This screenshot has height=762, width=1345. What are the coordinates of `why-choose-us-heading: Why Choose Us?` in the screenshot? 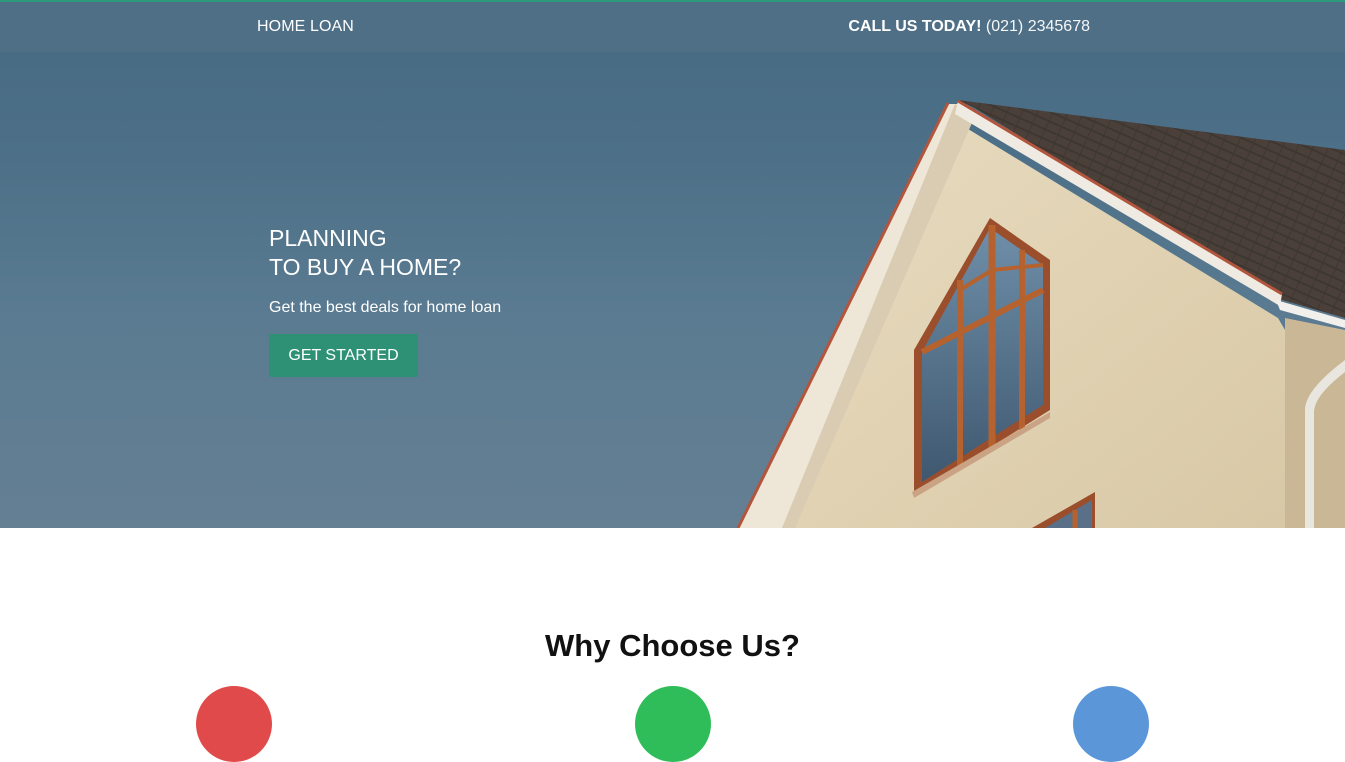 It's located at (672, 645).